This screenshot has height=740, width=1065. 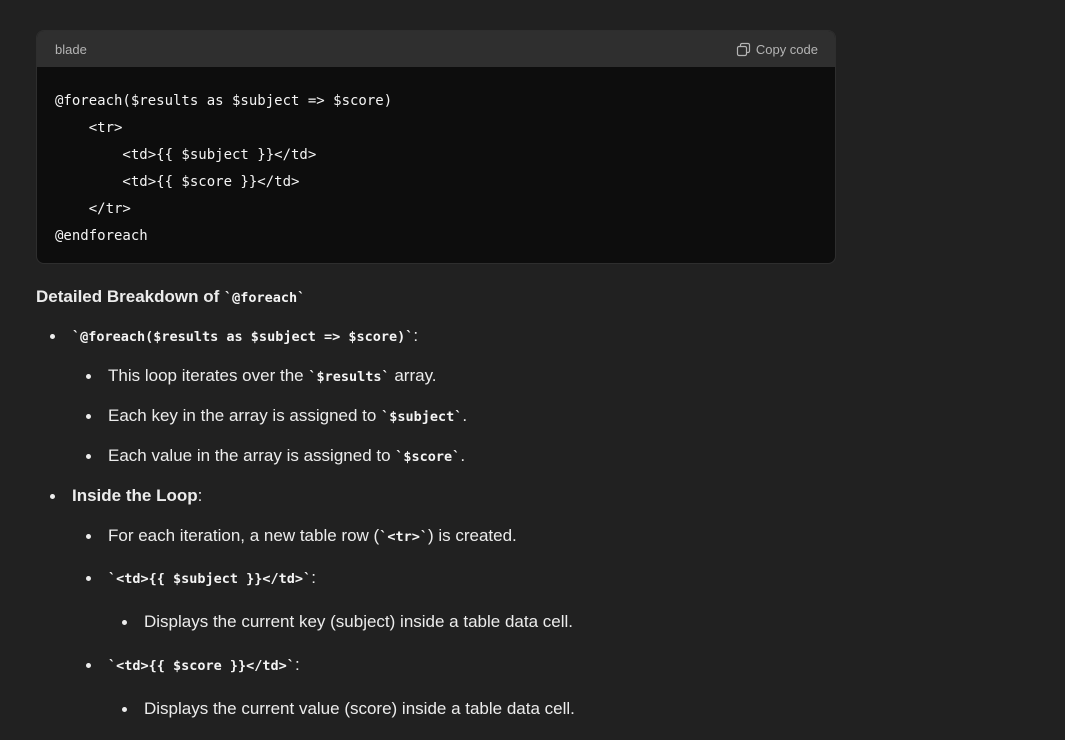 What do you see at coordinates (245, 415) in the screenshot?
I see `list-item-text: Each key in the array is assigned to` at bounding box center [245, 415].